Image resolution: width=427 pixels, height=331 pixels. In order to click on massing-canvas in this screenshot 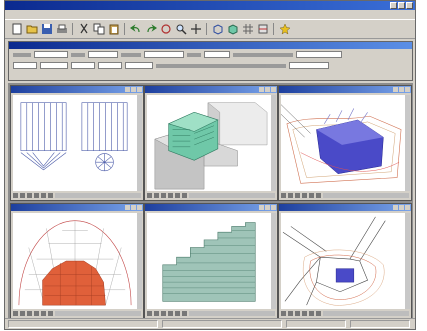, I will do `click(209, 143)`.